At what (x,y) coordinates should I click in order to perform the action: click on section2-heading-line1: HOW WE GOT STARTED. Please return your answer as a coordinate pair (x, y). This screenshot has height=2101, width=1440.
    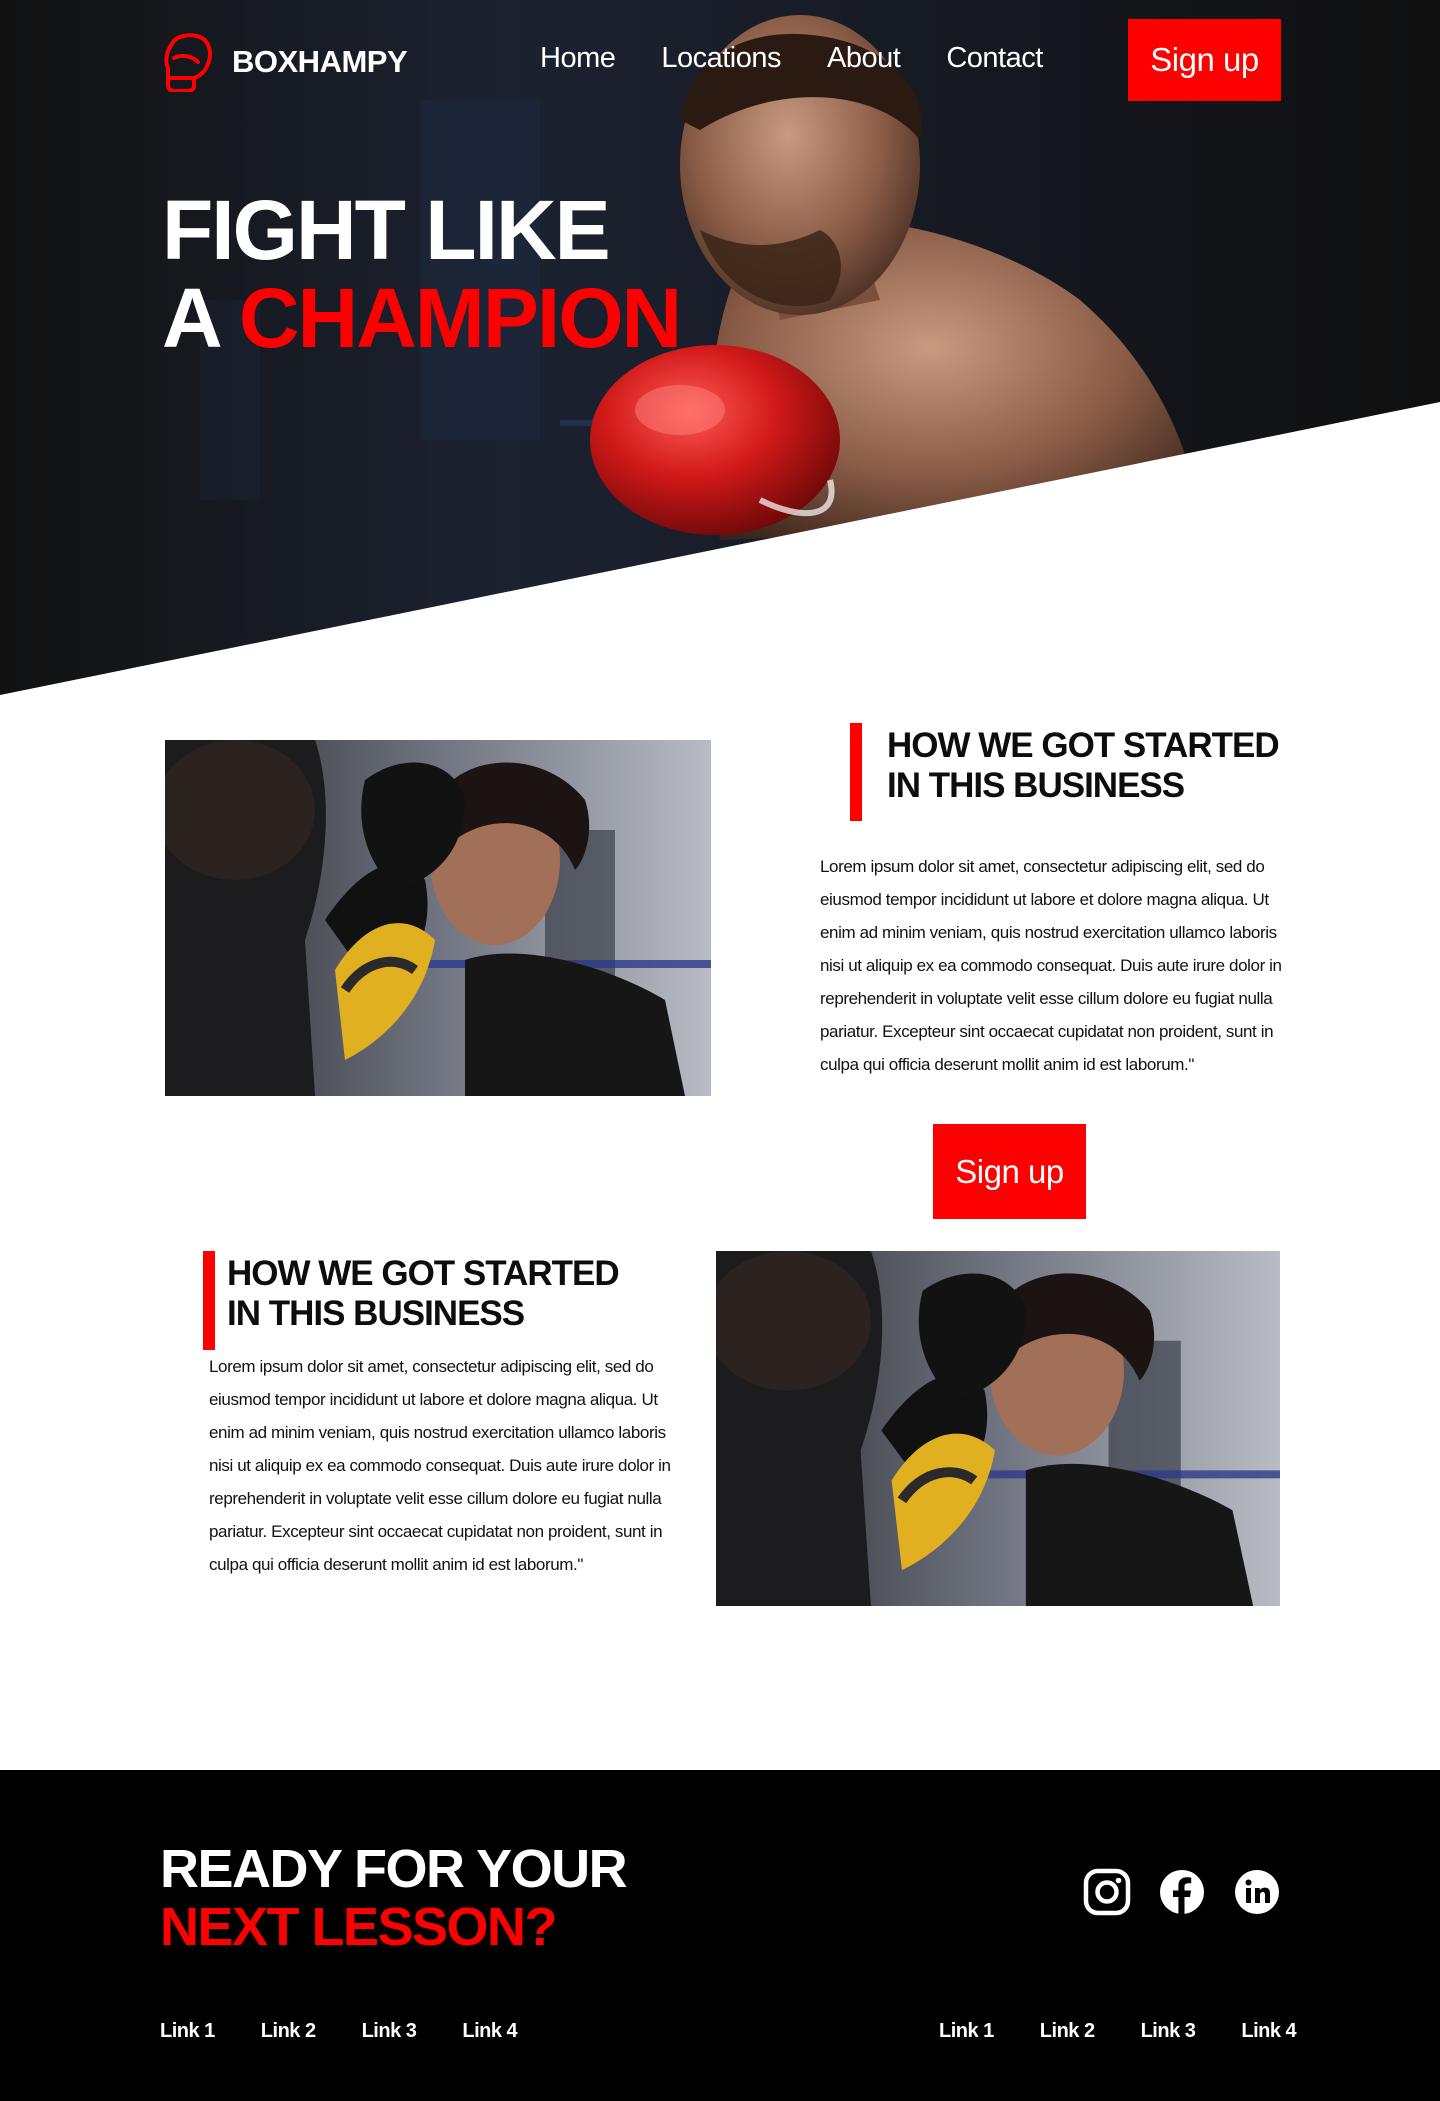
    Looking at the image, I should click on (423, 1273).